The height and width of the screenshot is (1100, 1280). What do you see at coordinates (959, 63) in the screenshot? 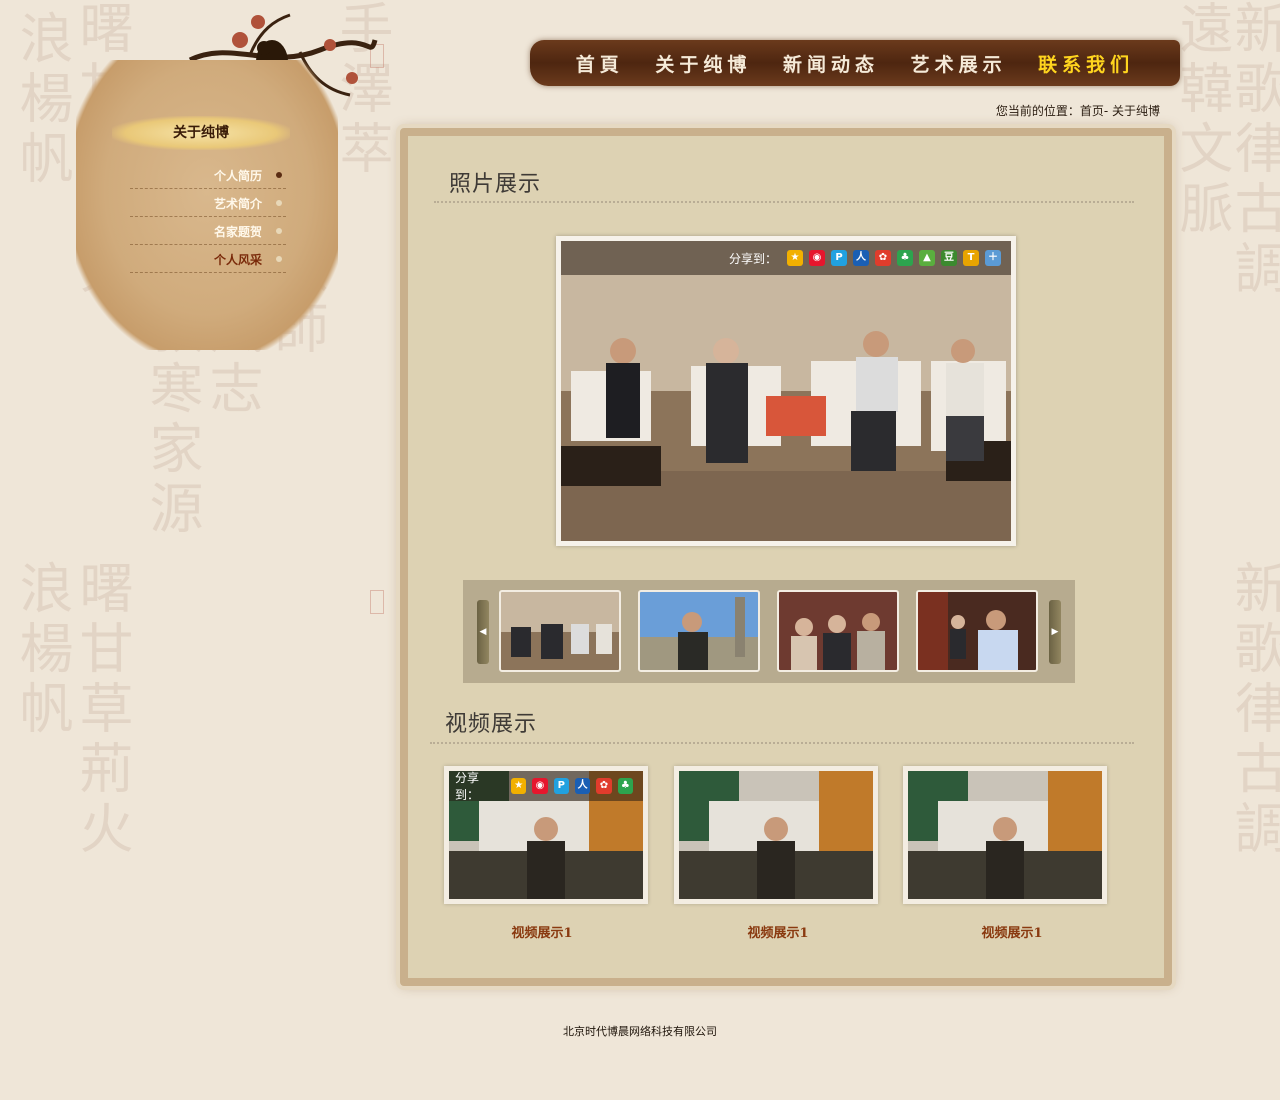
I see `nav-art: 艺术展示` at bounding box center [959, 63].